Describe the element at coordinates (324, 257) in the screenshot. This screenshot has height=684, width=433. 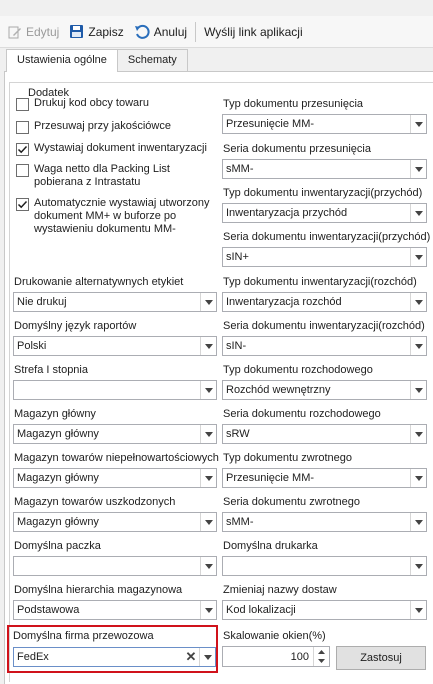
I see `select-inventory-income-series: sIN+` at that location.